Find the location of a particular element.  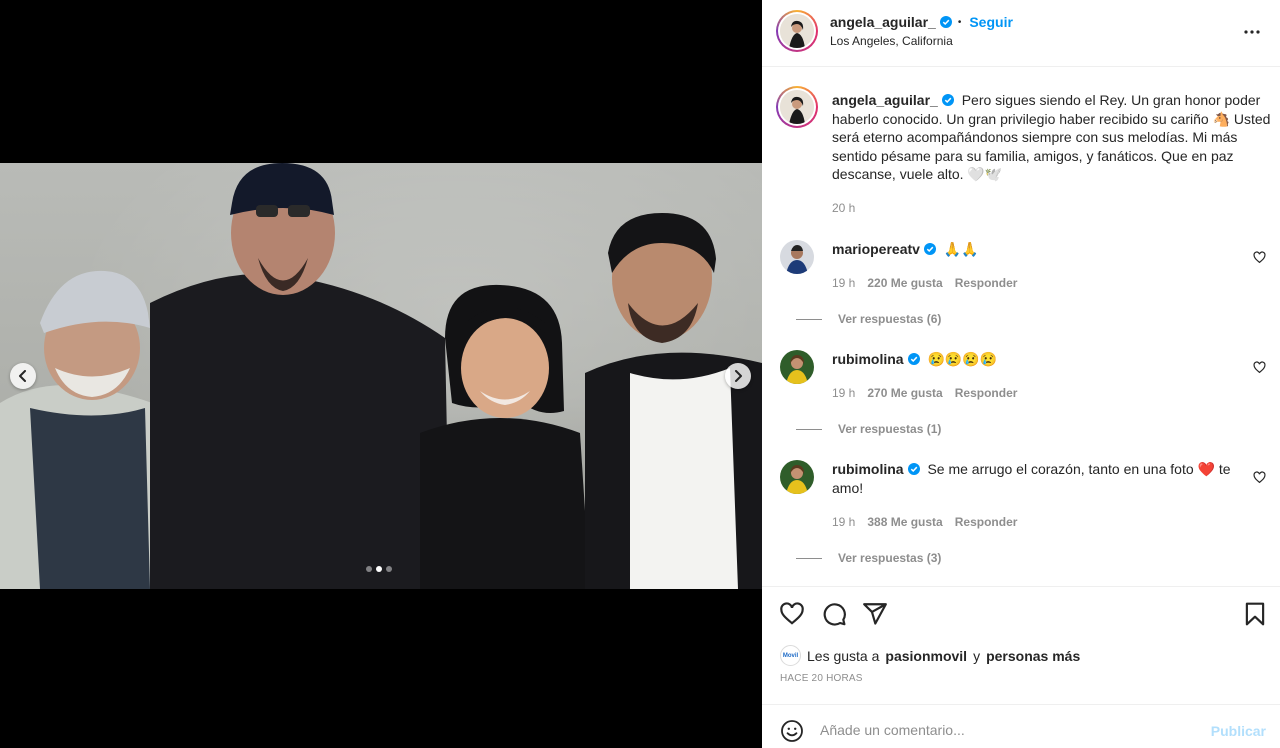

paper-plane-icon is located at coordinates (875, 614).